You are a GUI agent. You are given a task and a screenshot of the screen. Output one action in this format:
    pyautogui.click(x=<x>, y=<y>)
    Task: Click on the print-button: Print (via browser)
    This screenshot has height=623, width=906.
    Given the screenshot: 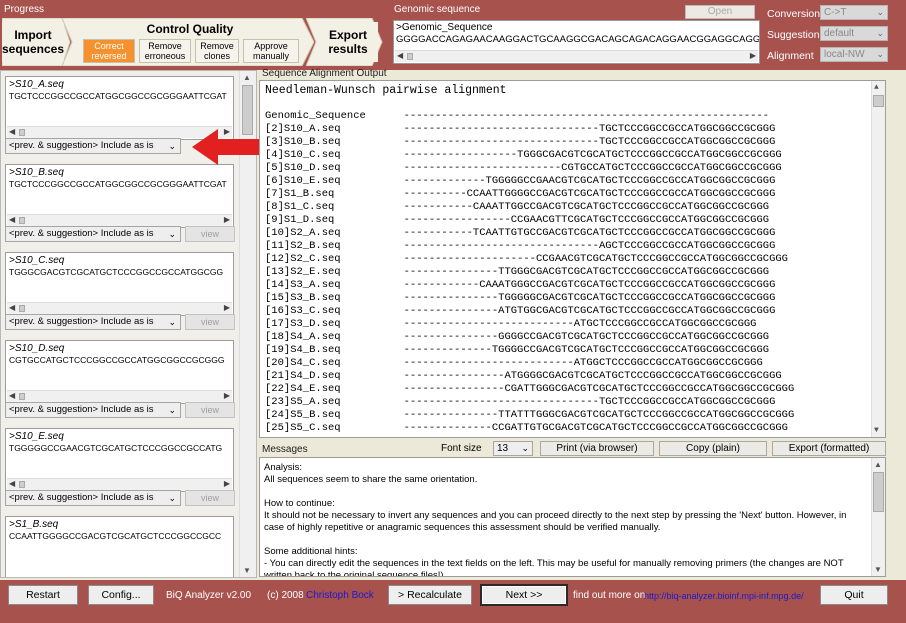 What is the action you would take?
    pyautogui.click(x=597, y=448)
    